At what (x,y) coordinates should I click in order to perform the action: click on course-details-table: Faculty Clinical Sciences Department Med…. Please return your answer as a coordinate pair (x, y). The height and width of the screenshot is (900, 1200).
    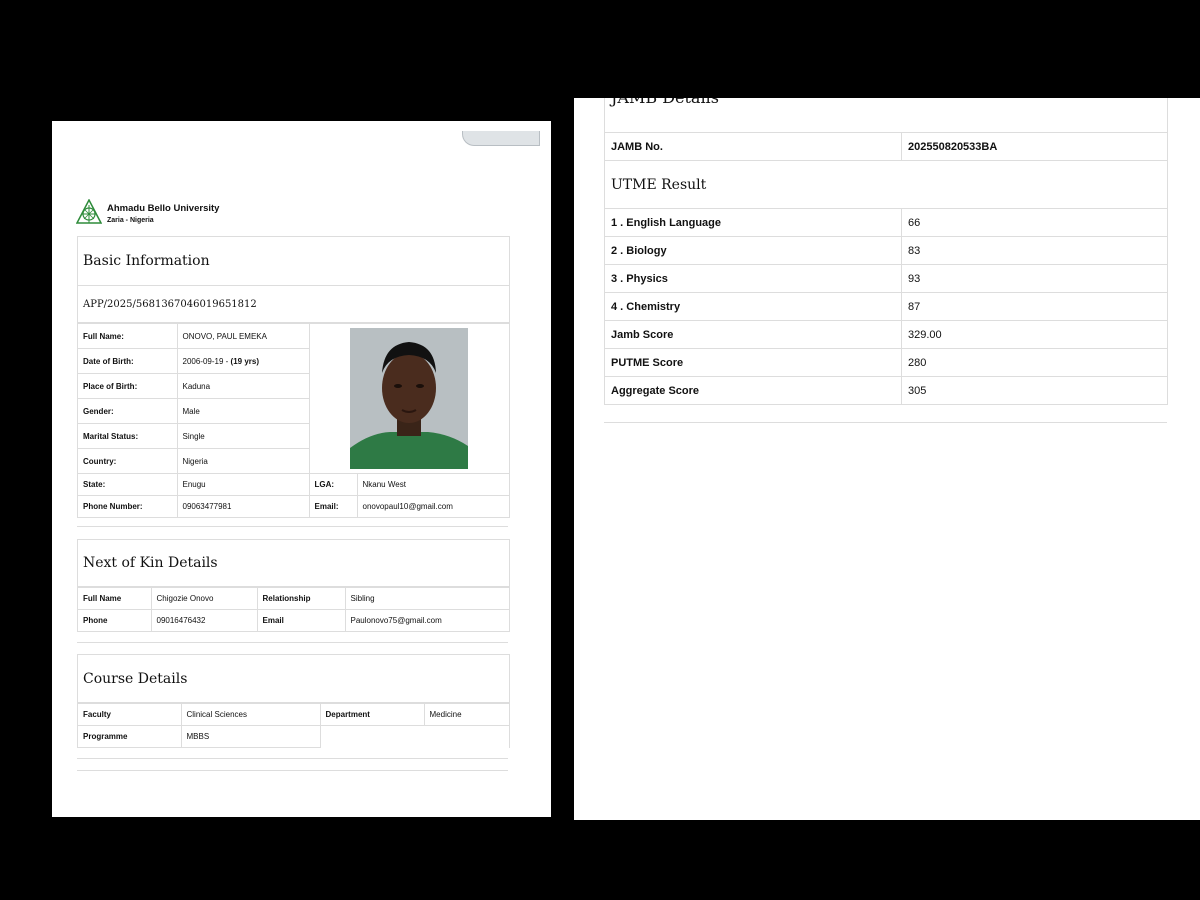
    Looking at the image, I should click on (293, 725).